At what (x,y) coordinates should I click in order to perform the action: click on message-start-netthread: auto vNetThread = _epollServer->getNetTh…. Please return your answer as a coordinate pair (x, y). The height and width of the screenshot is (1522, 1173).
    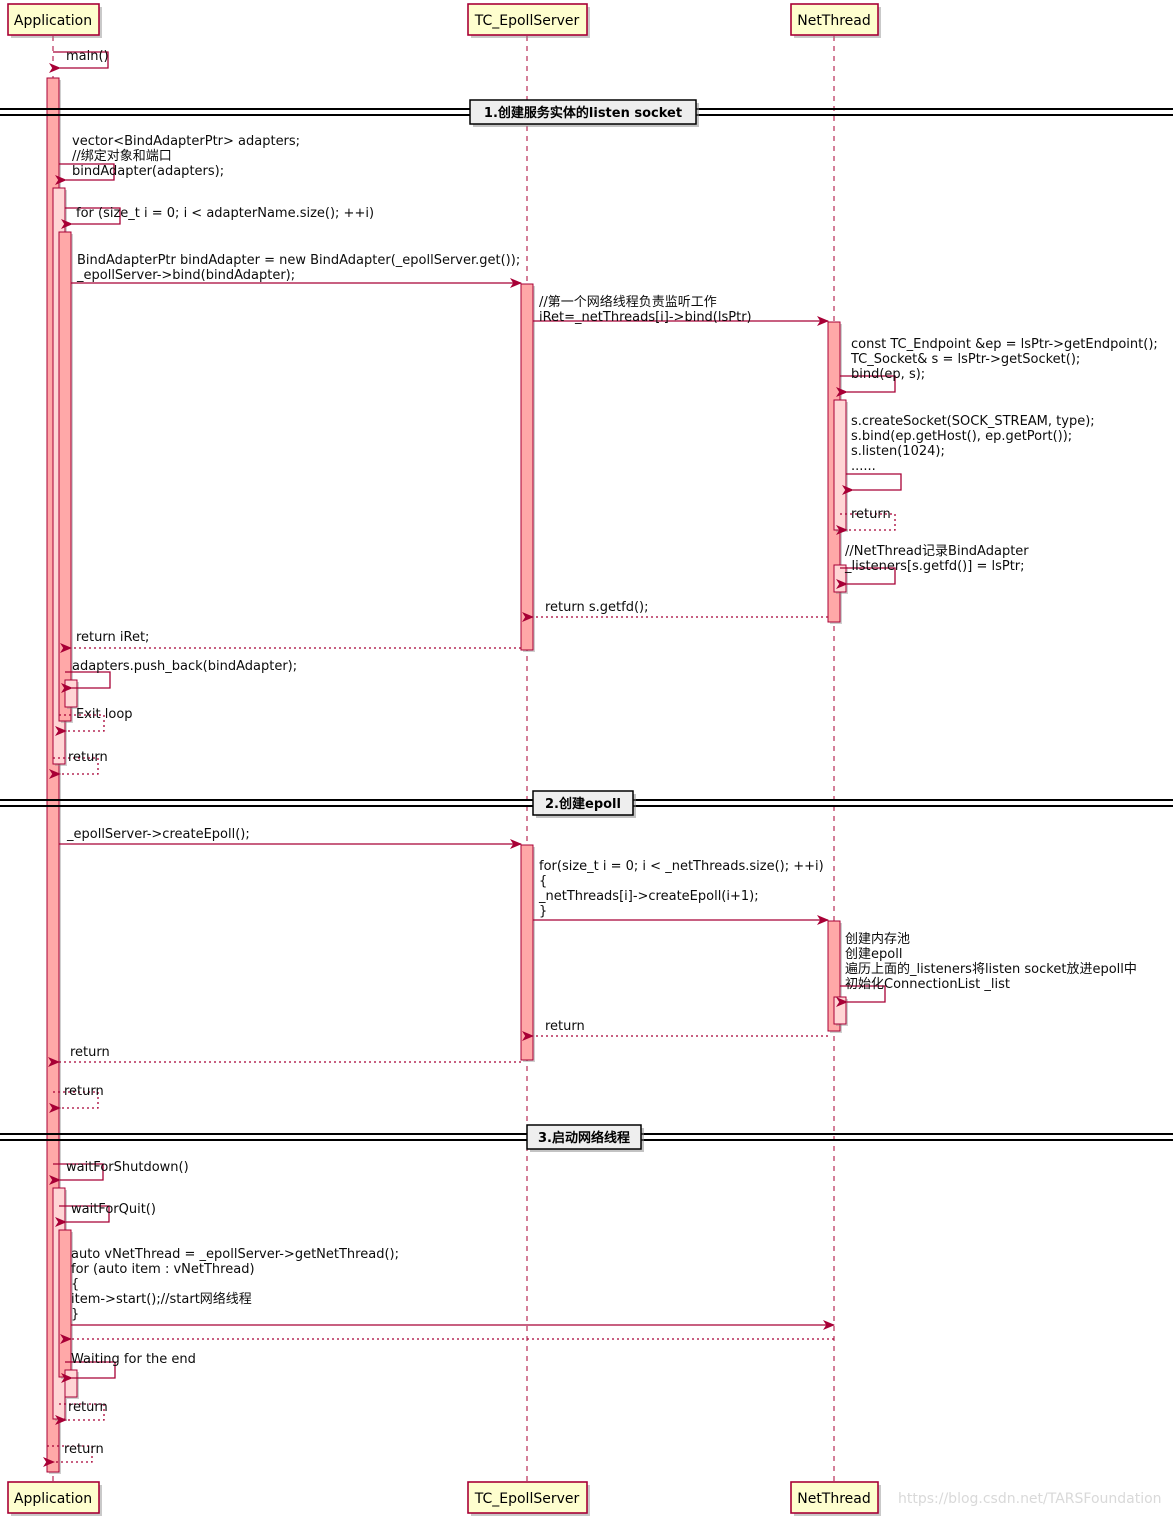
    Looking at the image, I should click on (453, 1288).